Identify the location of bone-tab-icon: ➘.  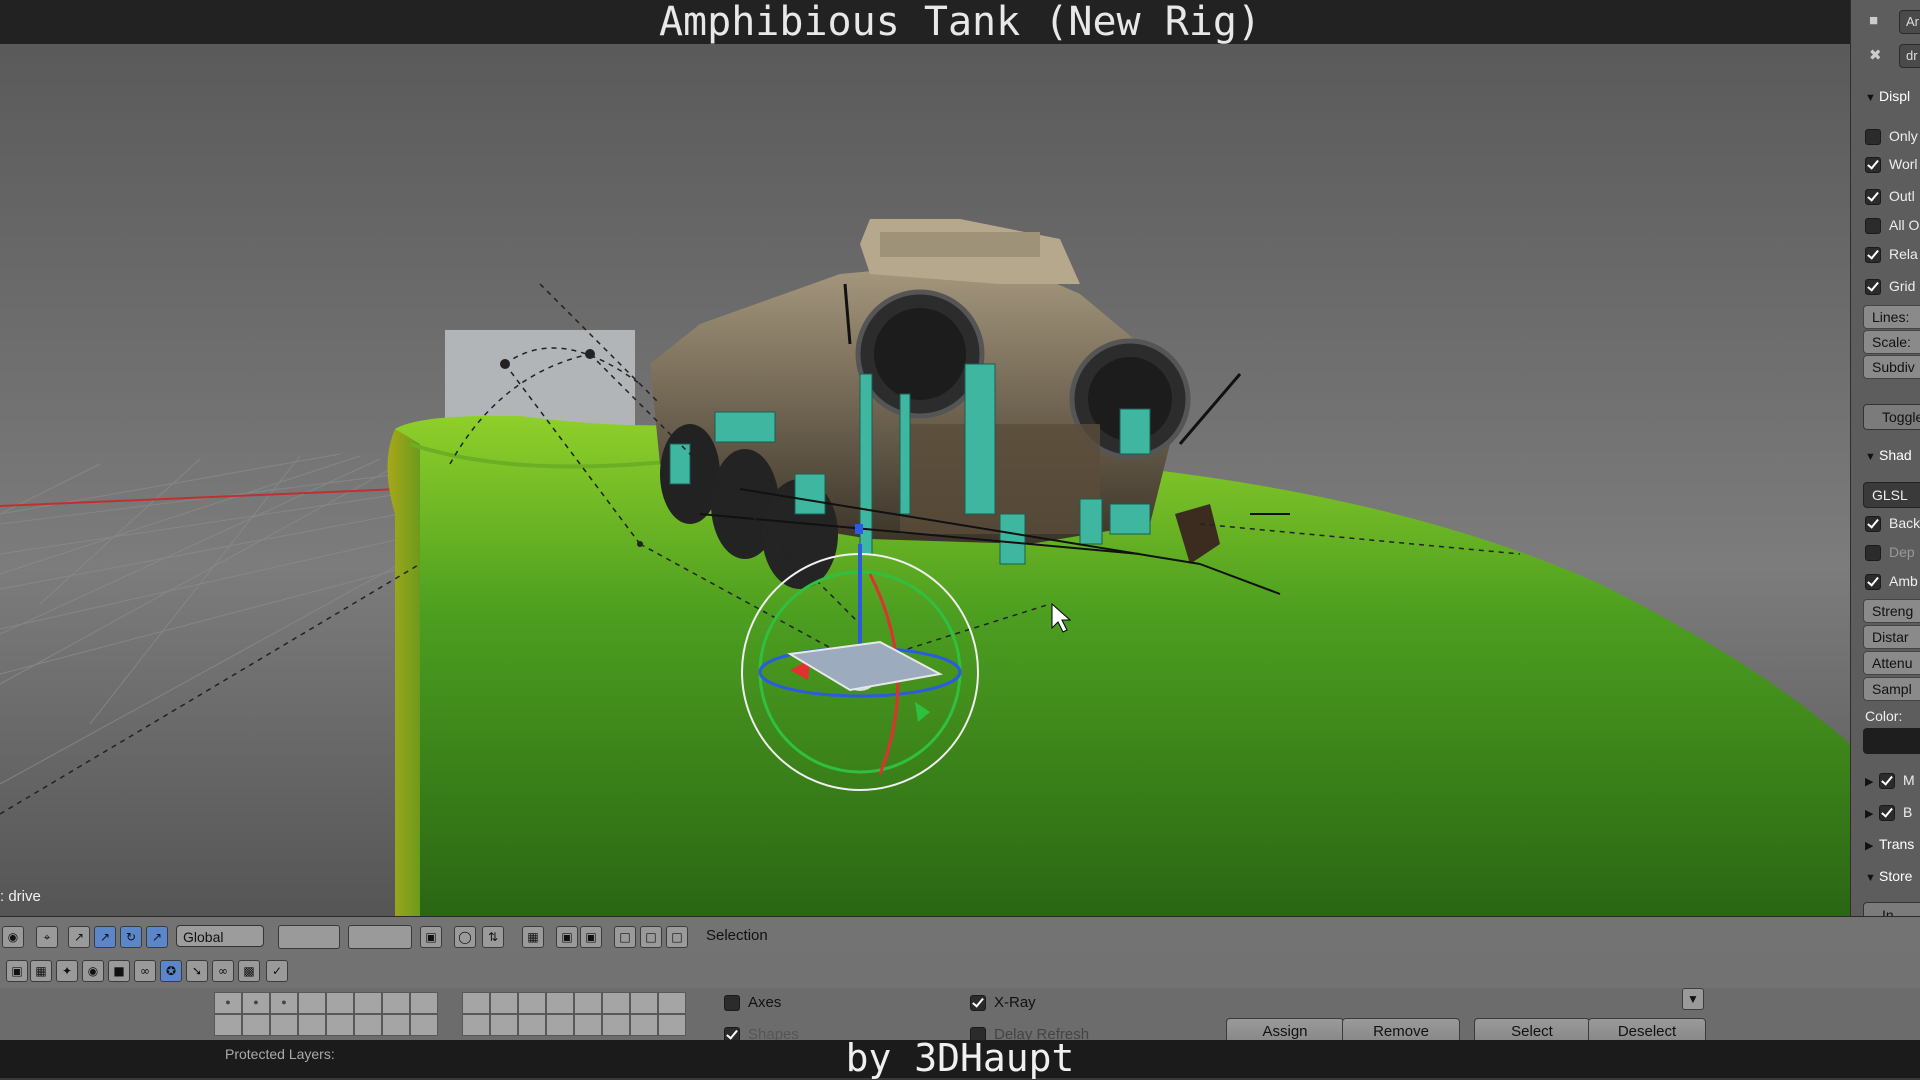
(197, 971).